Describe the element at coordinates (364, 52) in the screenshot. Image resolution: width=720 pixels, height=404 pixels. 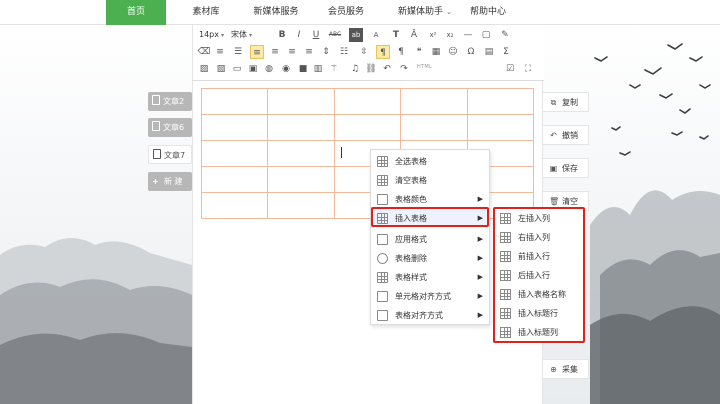
I see `paragraph-spacing-icon: ⇳` at that location.